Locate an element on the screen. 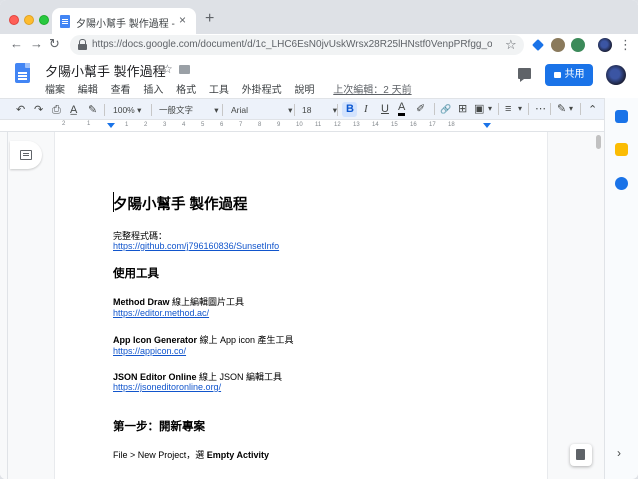  style-value: 一般文字 is located at coordinates (176, 110).